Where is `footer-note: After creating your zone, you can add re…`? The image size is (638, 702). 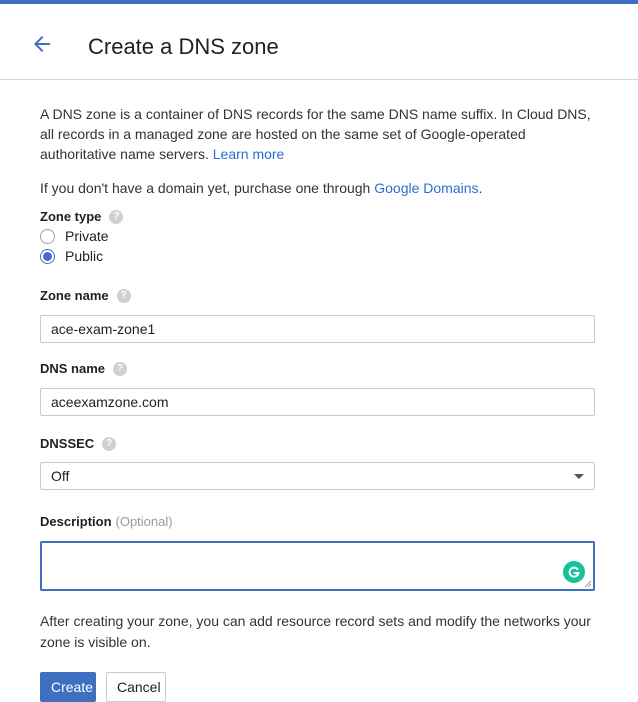
footer-note: After creating your zone, you can add re… is located at coordinates (315, 631).